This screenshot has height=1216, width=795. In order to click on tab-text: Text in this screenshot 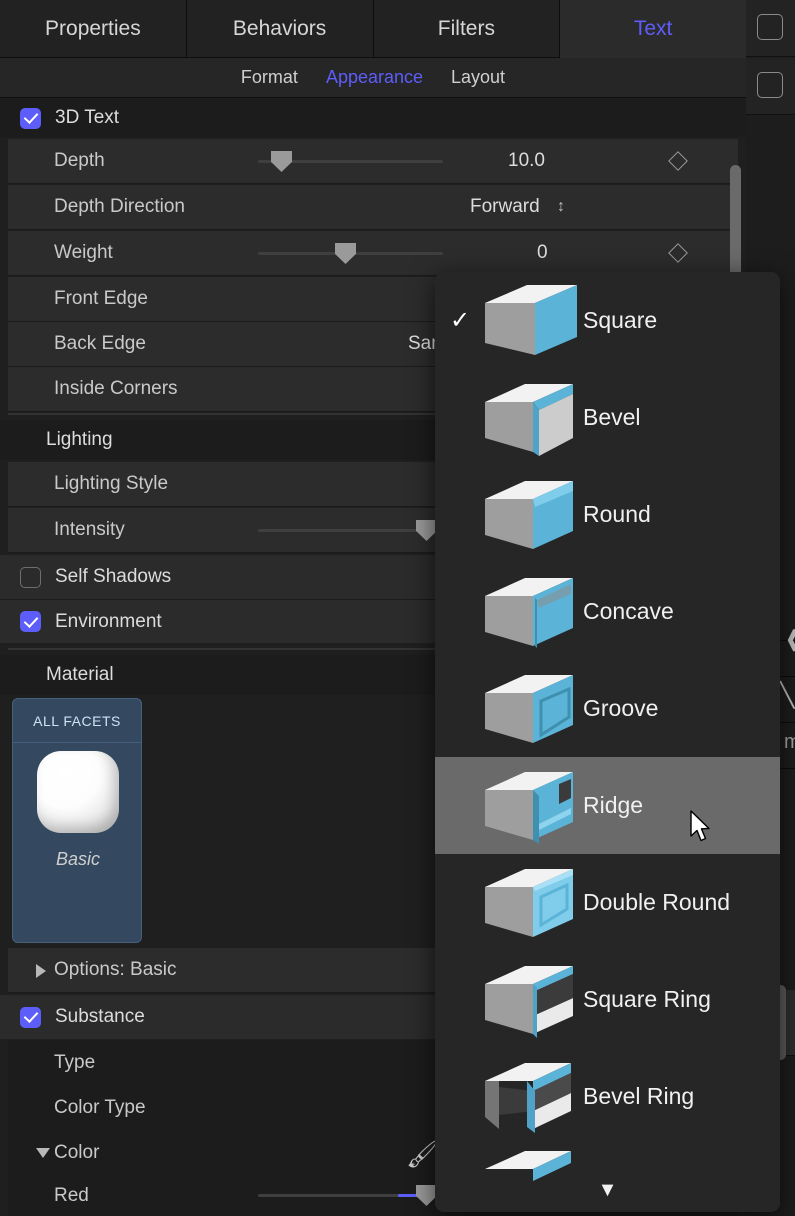, I will do `click(653, 29)`.